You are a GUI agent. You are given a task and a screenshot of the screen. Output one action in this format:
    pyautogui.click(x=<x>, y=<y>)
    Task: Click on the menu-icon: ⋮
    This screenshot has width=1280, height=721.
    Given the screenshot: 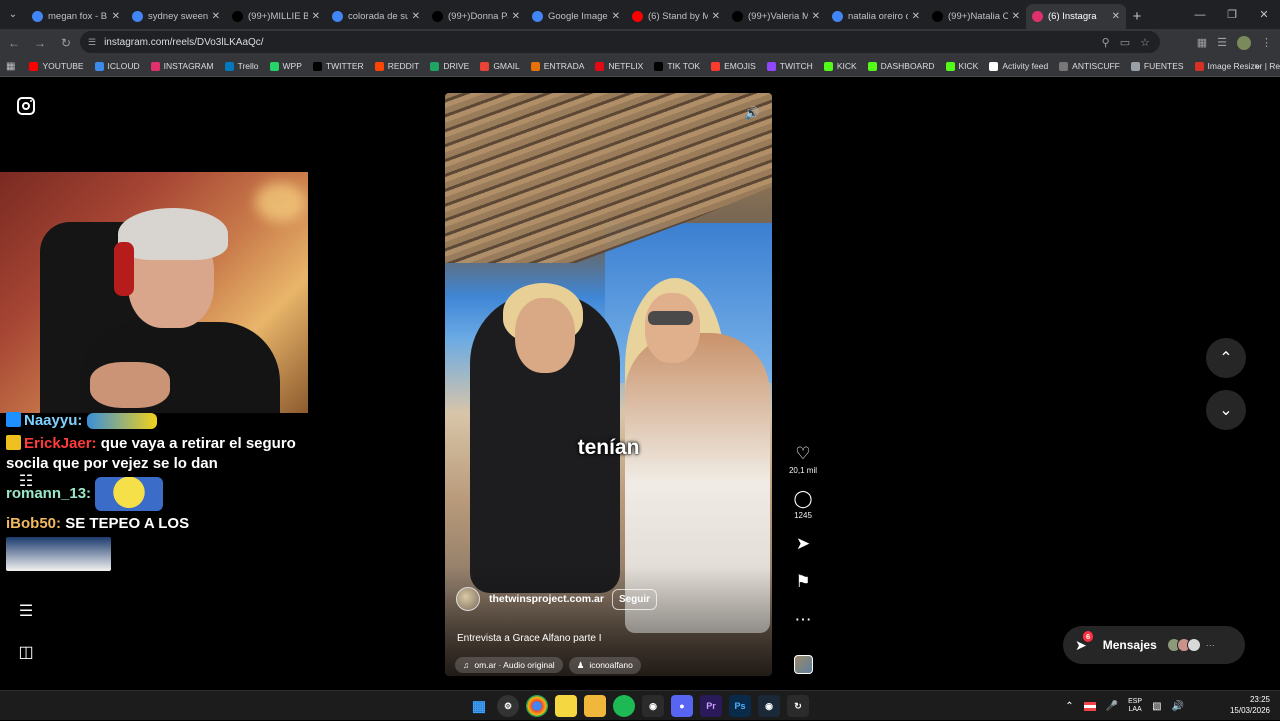 What is the action you would take?
    pyautogui.click(x=1266, y=42)
    